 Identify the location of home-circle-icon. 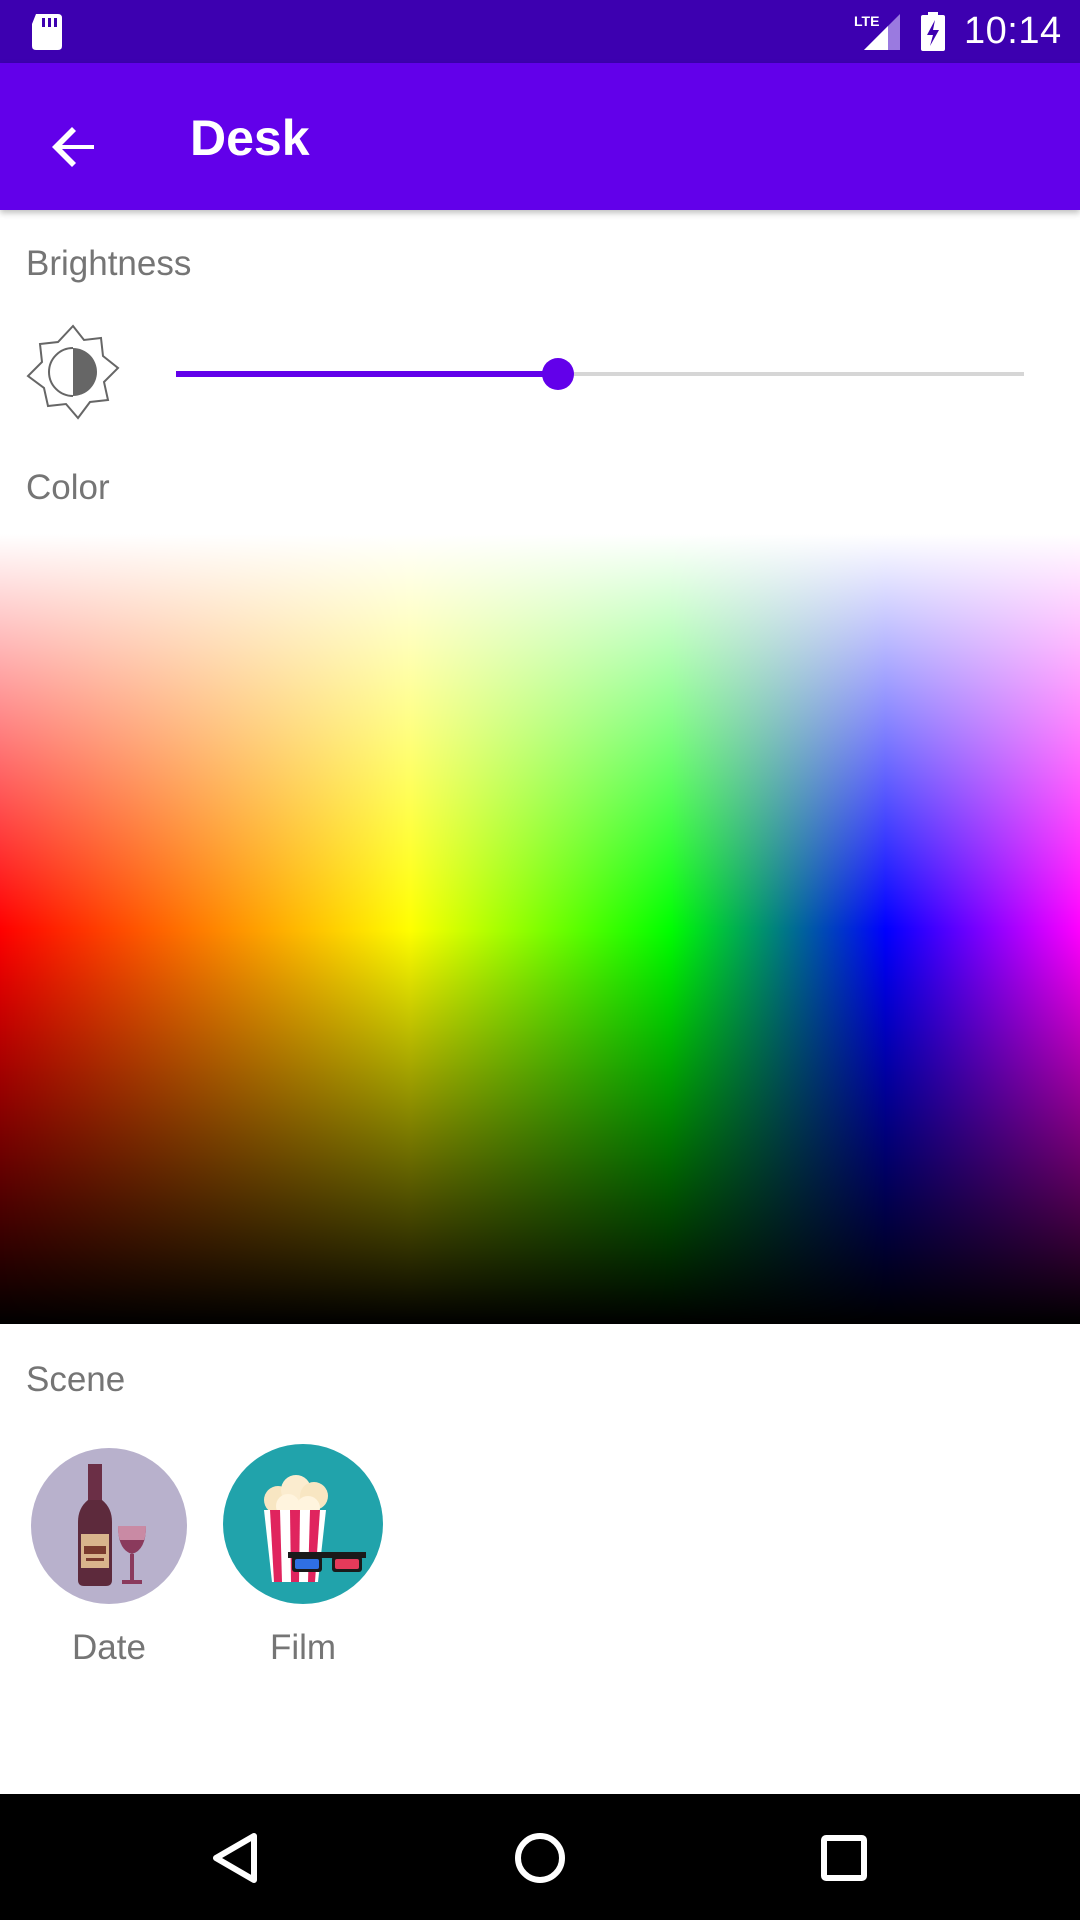
(540, 1858).